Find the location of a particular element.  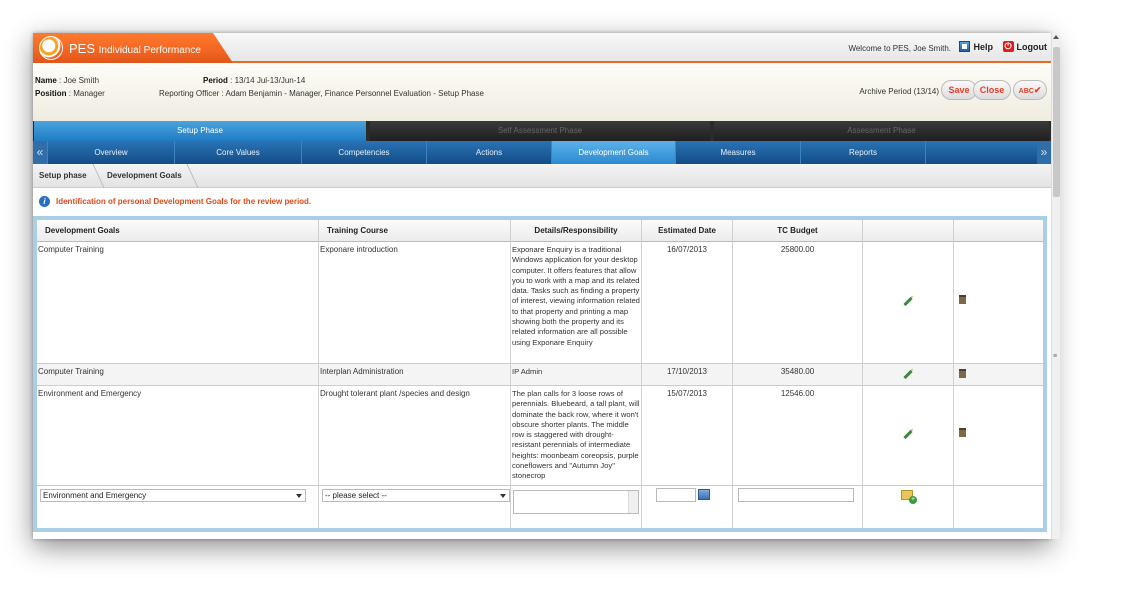

tab-development-goals: Development Goals is located at coordinates (613, 152).